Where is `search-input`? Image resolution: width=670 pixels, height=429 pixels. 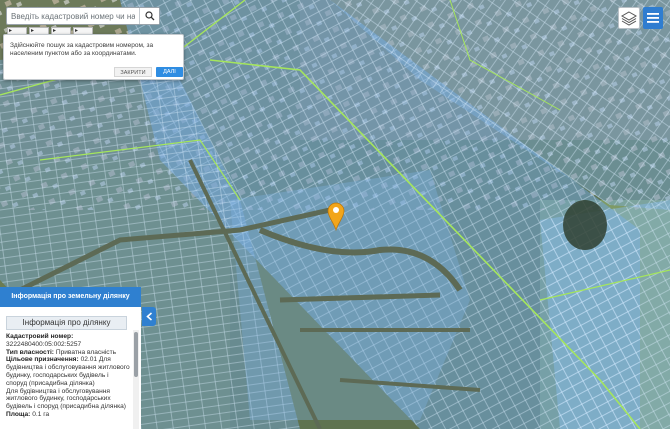 search-input is located at coordinates (73, 16).